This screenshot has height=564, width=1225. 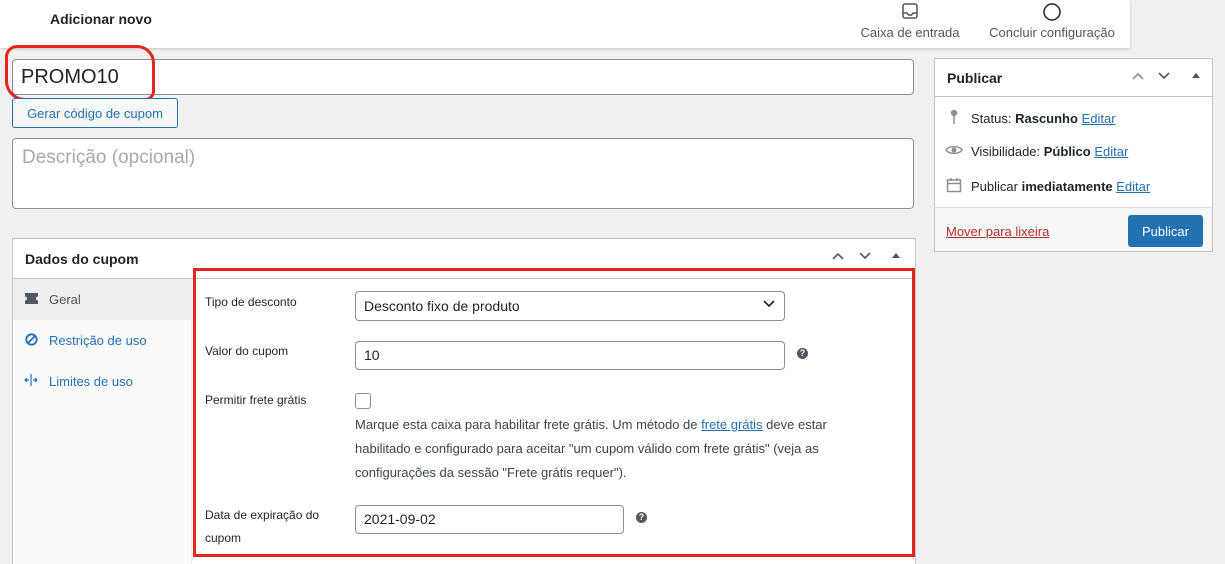 I want to click on finish-setup-label: Concluir configuração, so click(x=1052, y=32).